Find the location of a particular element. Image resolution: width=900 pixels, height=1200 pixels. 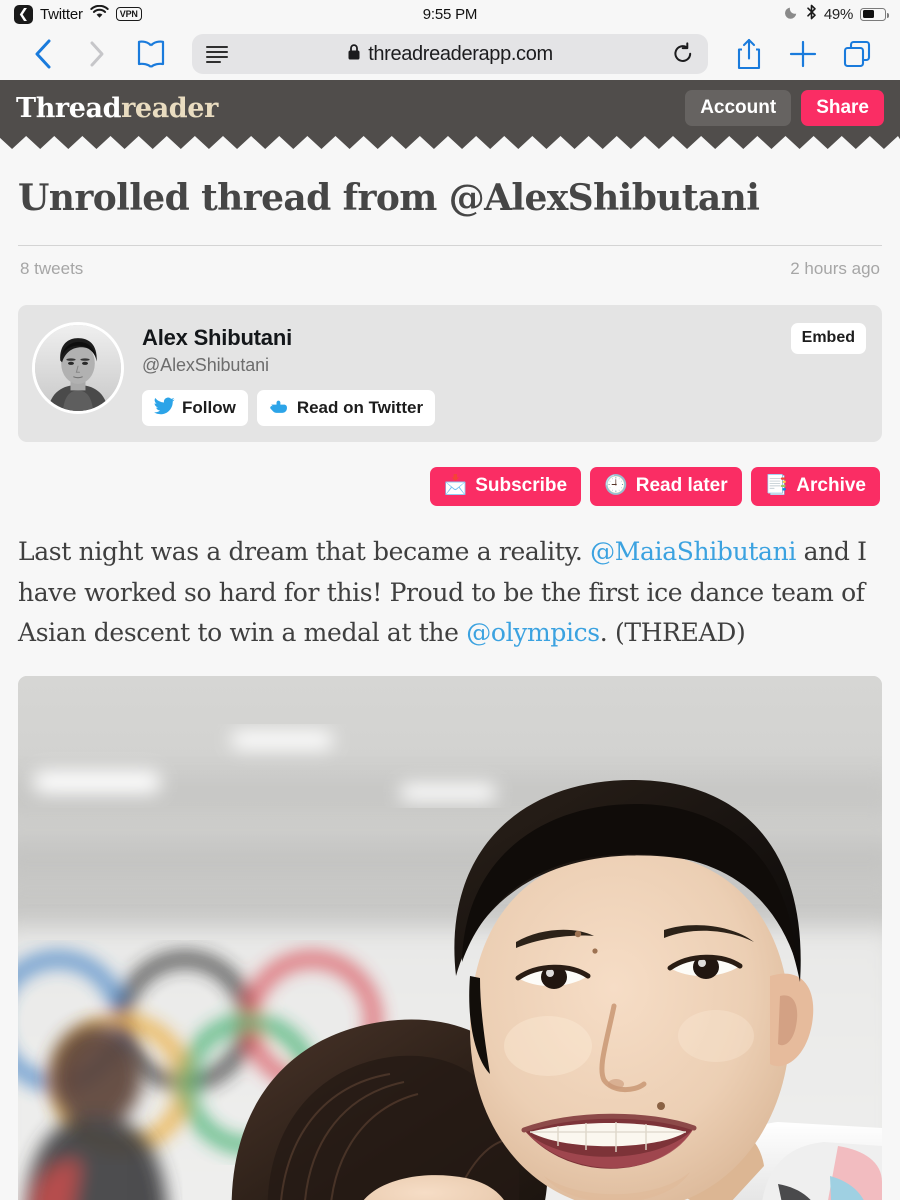

lock-icon is located at coordinates (354, 54).